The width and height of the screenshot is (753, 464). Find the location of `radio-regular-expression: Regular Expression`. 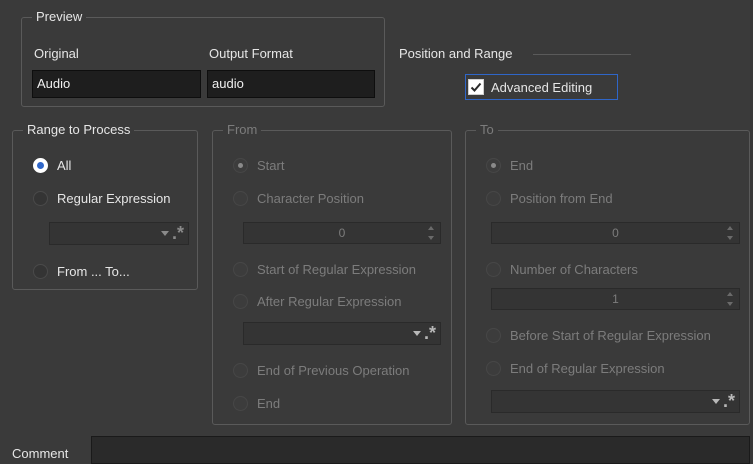

radio-regular-expression: Regular Expression is located at coordinates (101, 198).